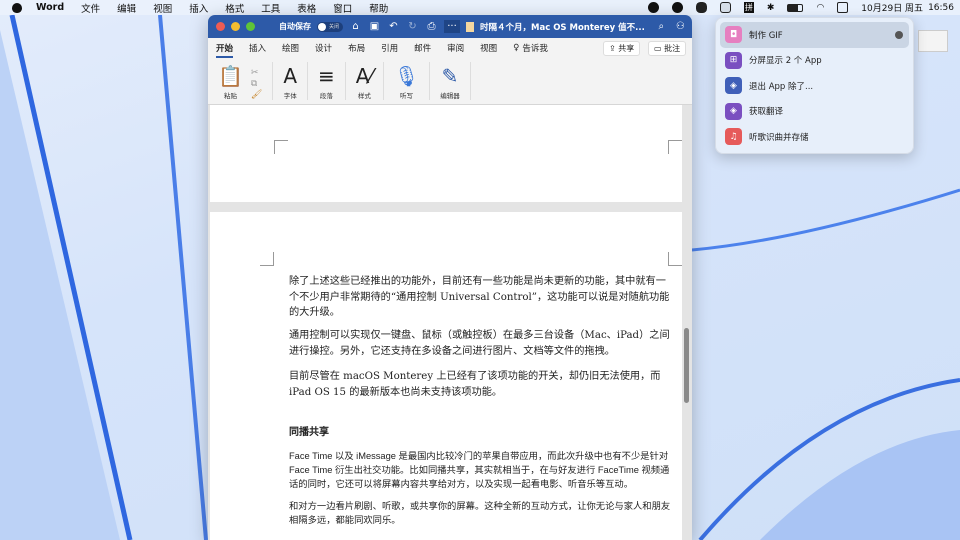 Image resolution: width=960 pixels, height=540 pixels. Describe the element at coordinates (374, 26) in the screenshot. I see `save-icon: ▣` at that location.